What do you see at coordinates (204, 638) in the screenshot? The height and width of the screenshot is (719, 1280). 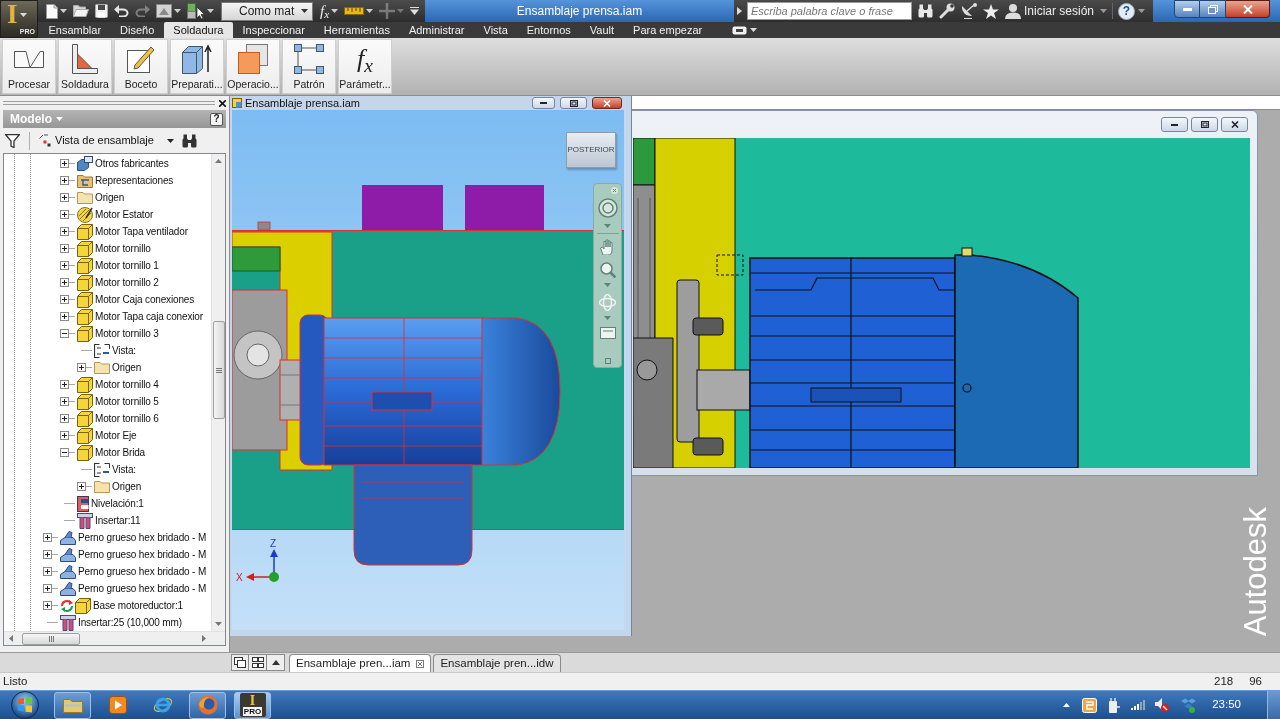 I see `right-arrow-icon` at bounding box center [204, 638].